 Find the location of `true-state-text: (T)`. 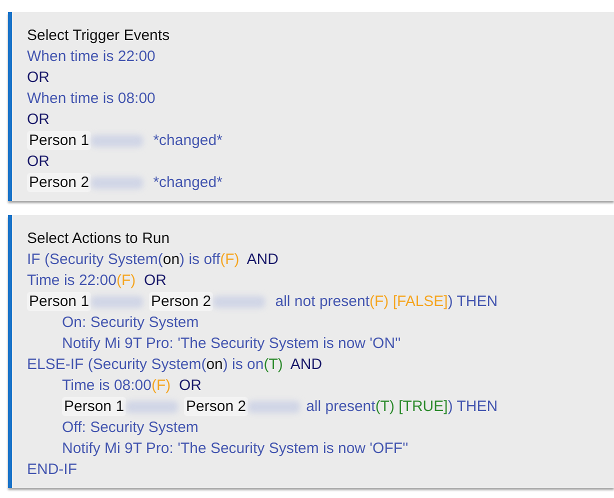

true-state-text: (T) is located at coordinates (273, 364).